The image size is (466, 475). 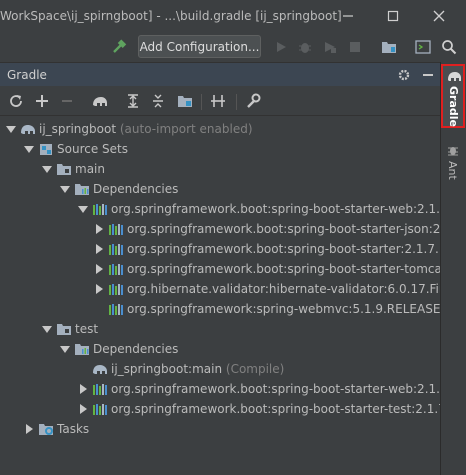 What do you see at coordinates (158, 101) in the screenshot?
I see `collapse-all-icon` at bounding box center [158, 101].